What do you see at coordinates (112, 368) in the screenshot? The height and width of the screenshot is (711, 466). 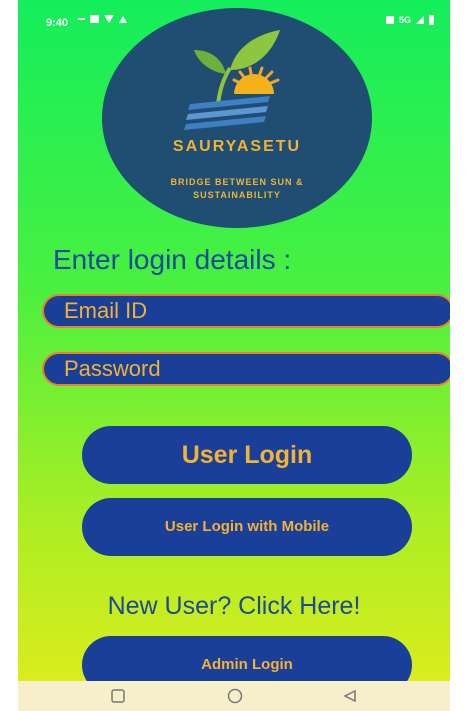 I see `password-placeholder: Password` at bounding box center [112, 368].